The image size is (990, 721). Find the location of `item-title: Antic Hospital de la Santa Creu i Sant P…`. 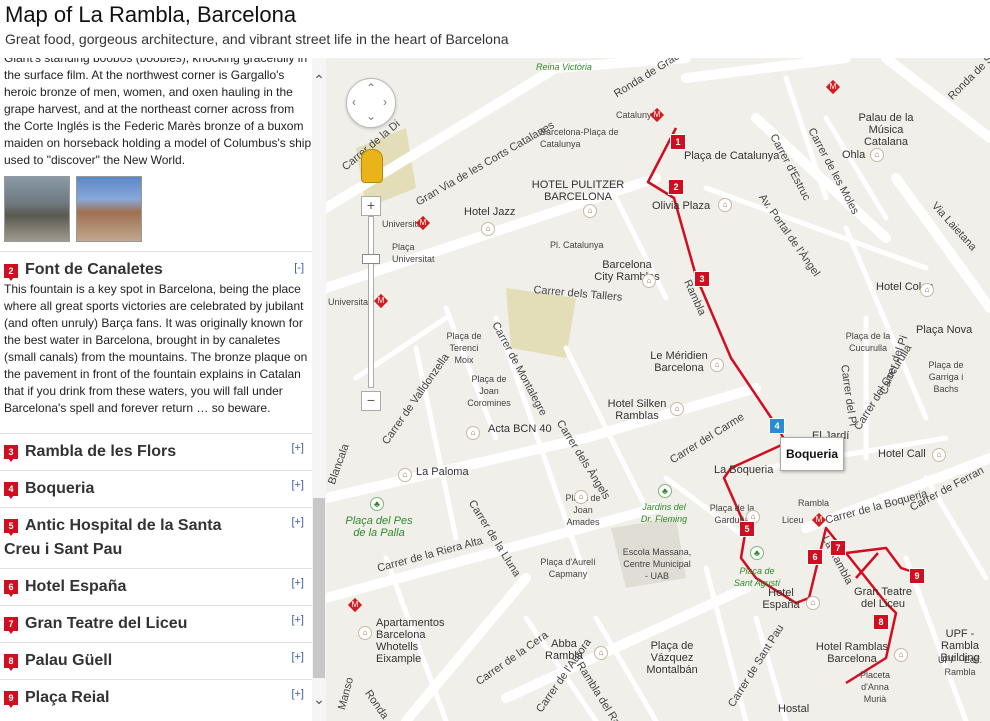

item-title: Antic Hospital de la Santa Creu i Sant P… is located at coordinates (126, 538).